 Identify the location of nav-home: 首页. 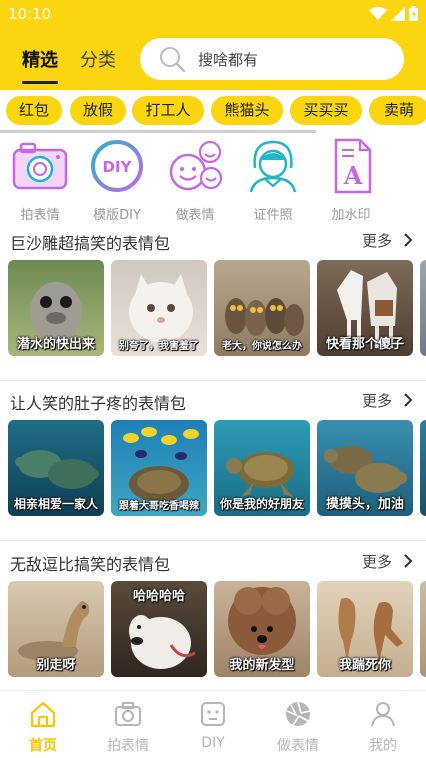
(43, 727).